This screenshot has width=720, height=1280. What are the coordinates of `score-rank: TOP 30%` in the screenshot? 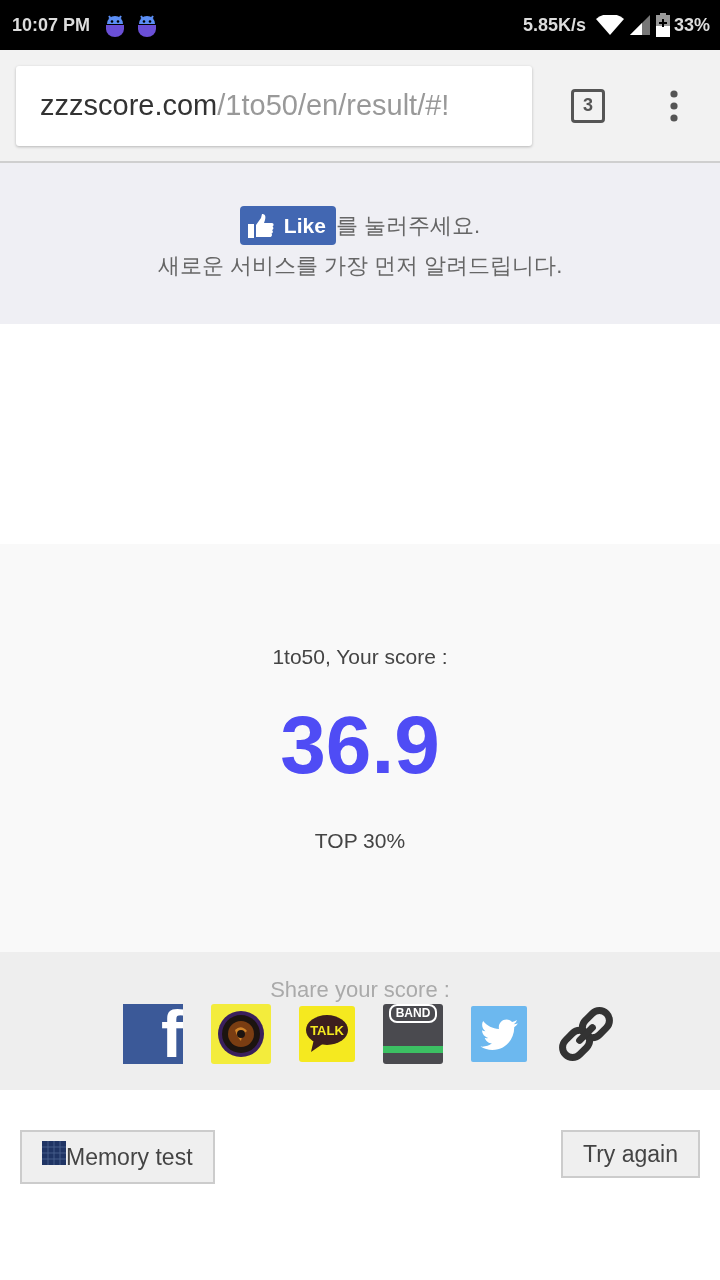 It's located at (360, 841).